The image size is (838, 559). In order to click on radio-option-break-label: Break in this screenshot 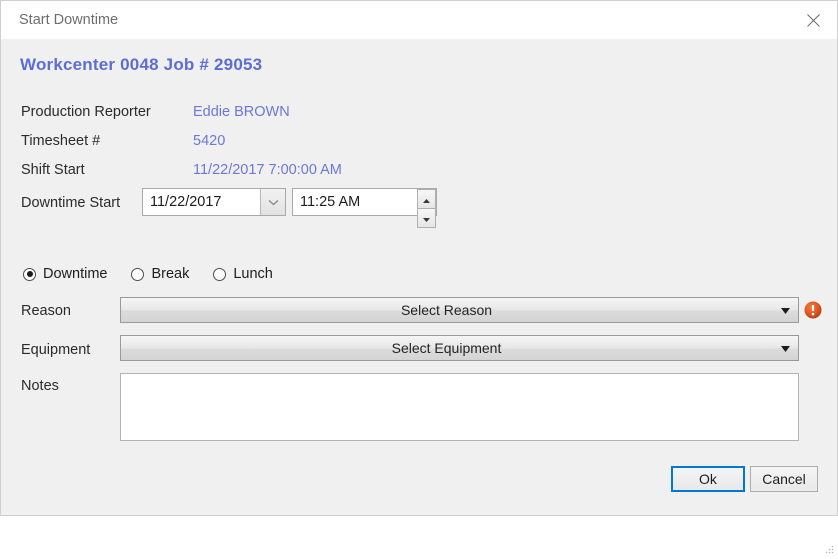, I will do `click(170, 274)`.